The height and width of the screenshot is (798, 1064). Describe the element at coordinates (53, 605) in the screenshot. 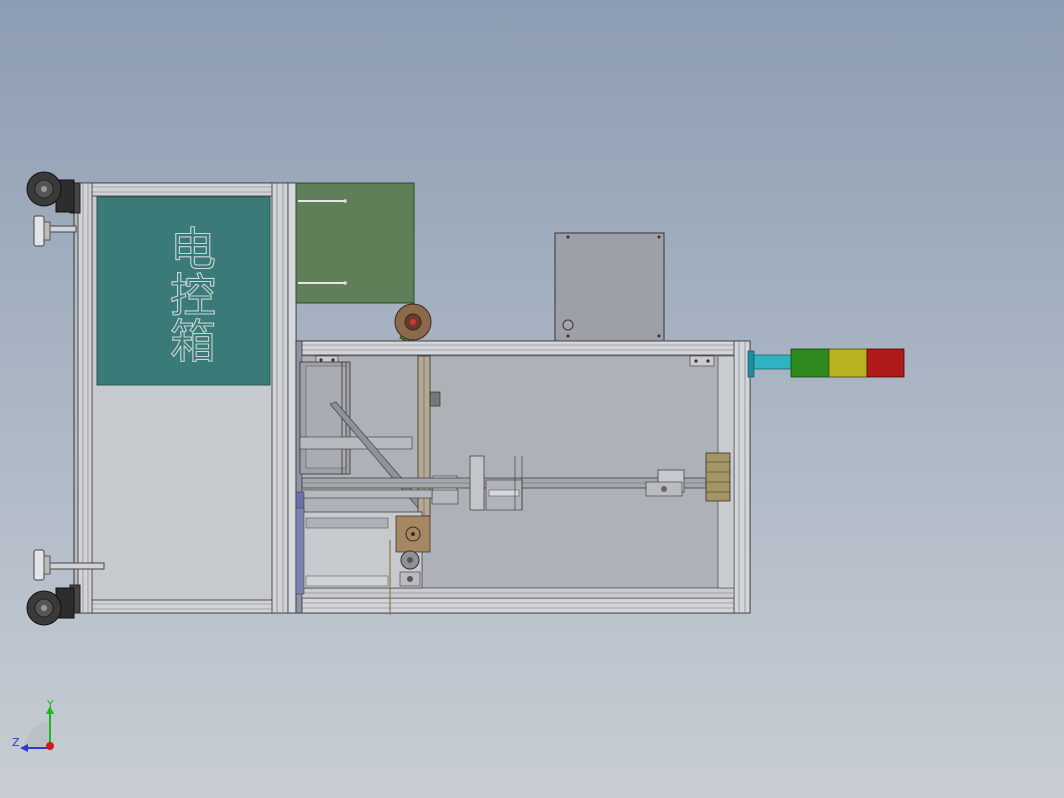

I see `caster-bottom` at that location.